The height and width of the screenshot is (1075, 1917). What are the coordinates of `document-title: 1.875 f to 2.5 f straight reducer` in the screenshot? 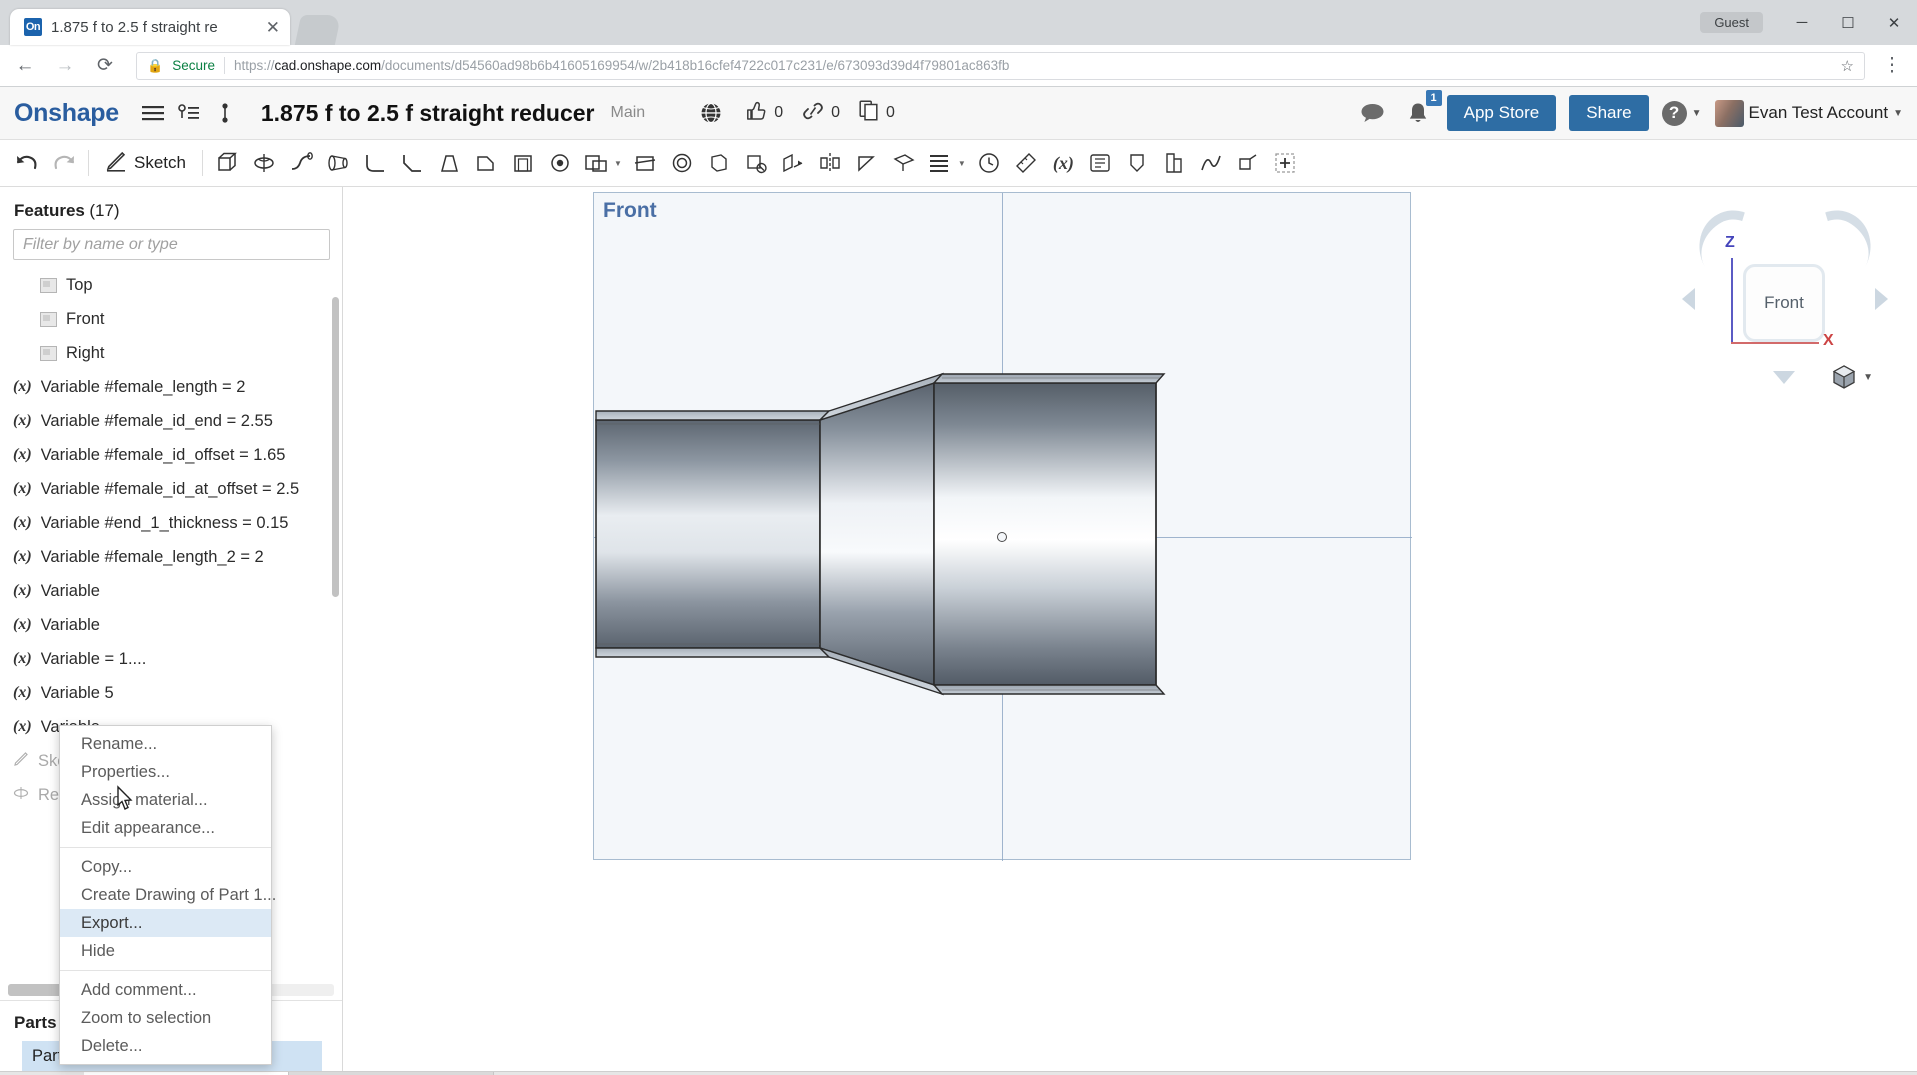 It's located at (428, 113).